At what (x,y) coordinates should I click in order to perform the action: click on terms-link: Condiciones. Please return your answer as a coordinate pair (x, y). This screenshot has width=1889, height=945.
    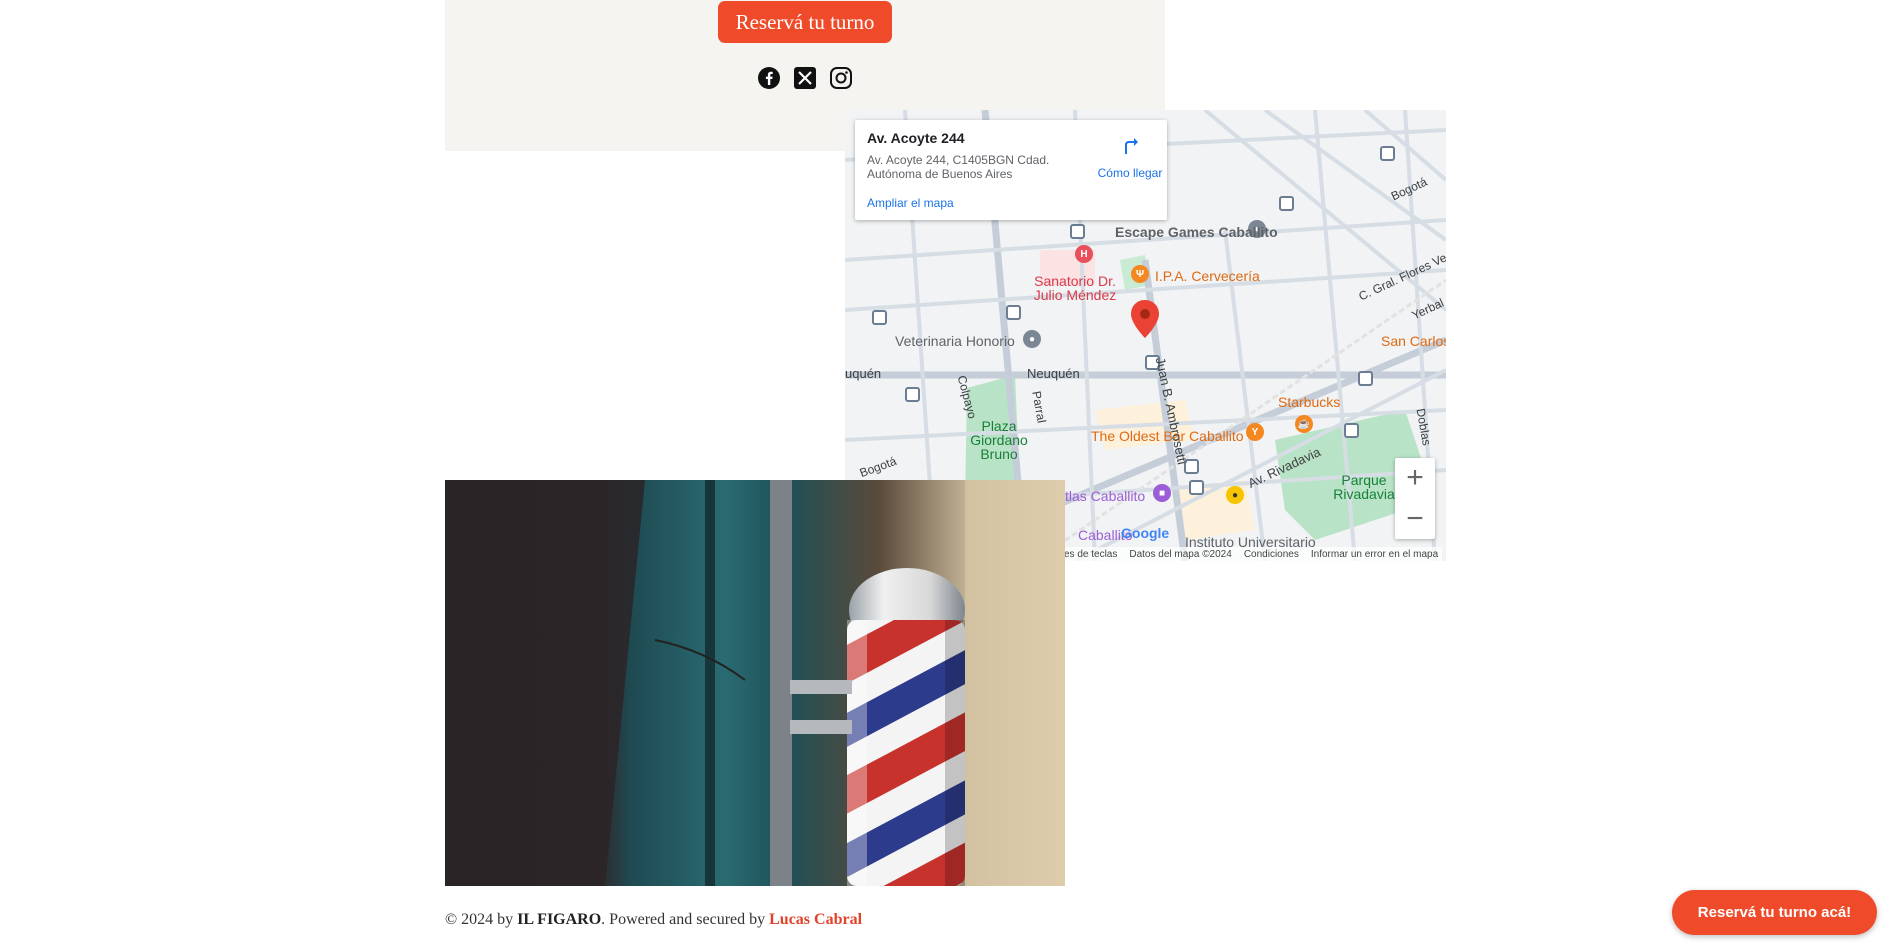
    Looking at the image, I should click on (1271, 554).